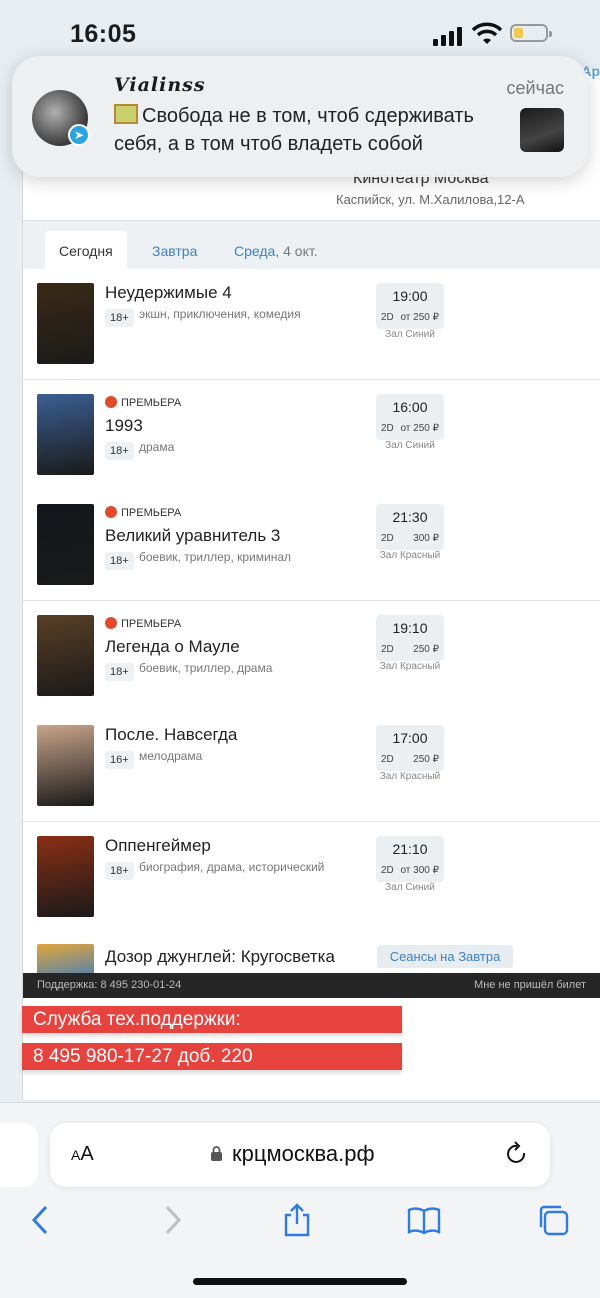 The height and width of the screenshot is (1298, 600). I want to click on footer-support-phone: Поддержка: 8 495 230-01-24, so click(109, 985).